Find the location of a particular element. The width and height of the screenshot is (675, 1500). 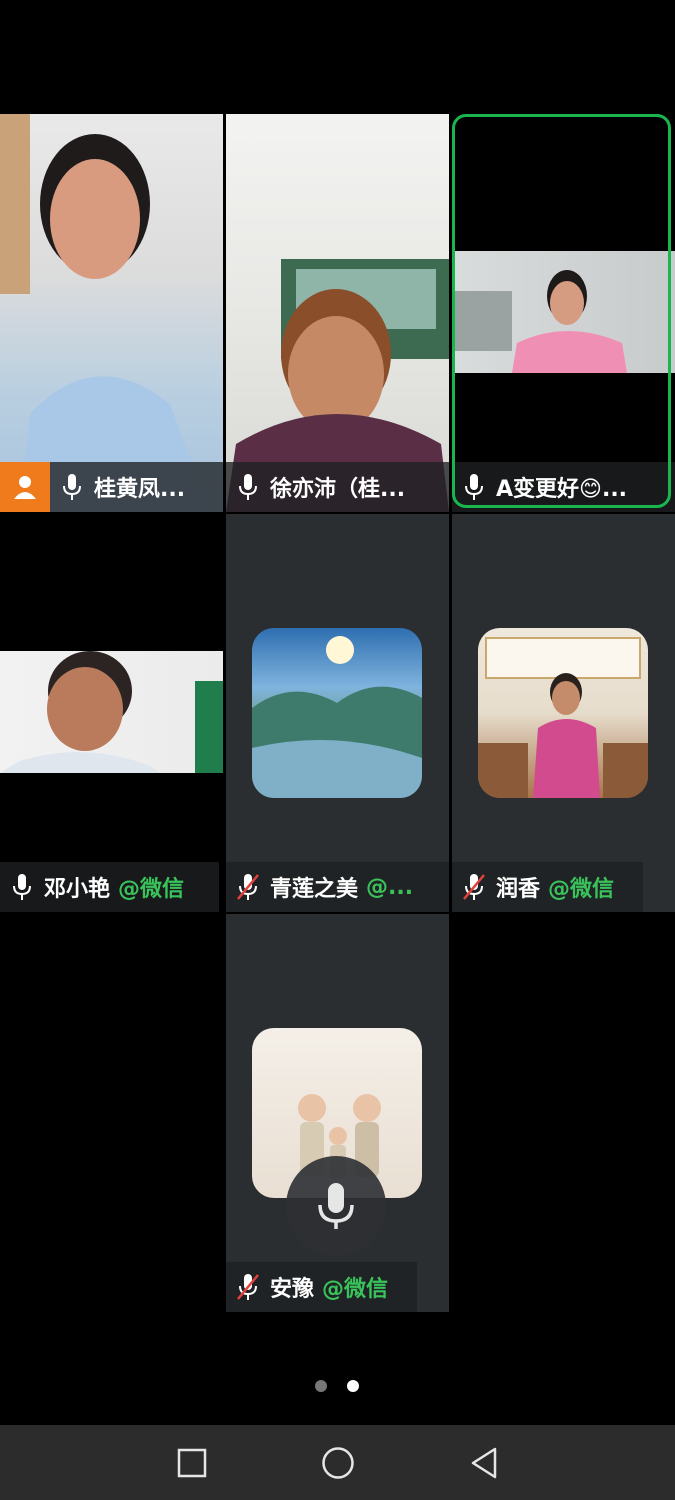

participant-name-bar-6: 润香 @微信 is located at coordinates (547, 887).